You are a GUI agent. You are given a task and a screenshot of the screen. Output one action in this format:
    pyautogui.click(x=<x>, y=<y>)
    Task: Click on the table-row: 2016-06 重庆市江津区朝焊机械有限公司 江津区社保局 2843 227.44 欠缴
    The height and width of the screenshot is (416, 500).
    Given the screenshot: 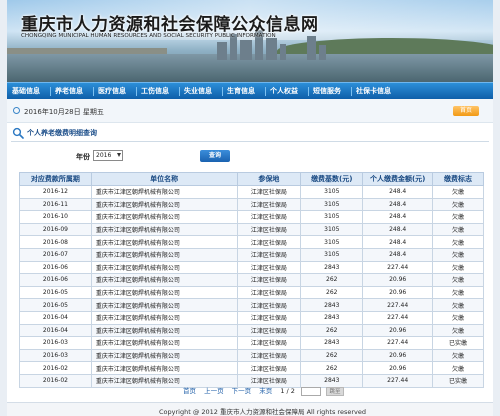 What is the action you would take?
    pyautogui.click(x=251, y=267)
    